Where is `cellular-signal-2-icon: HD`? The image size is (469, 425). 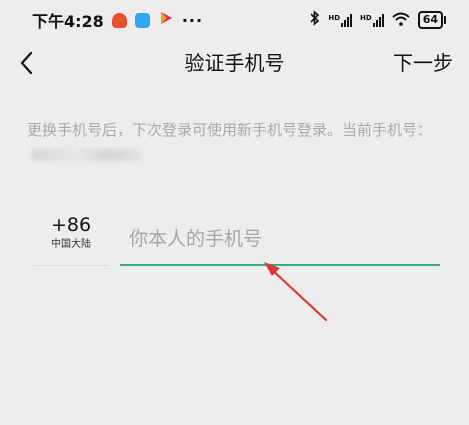
cellular-signal-2-icon: HD is located at coordinates (372, 20).